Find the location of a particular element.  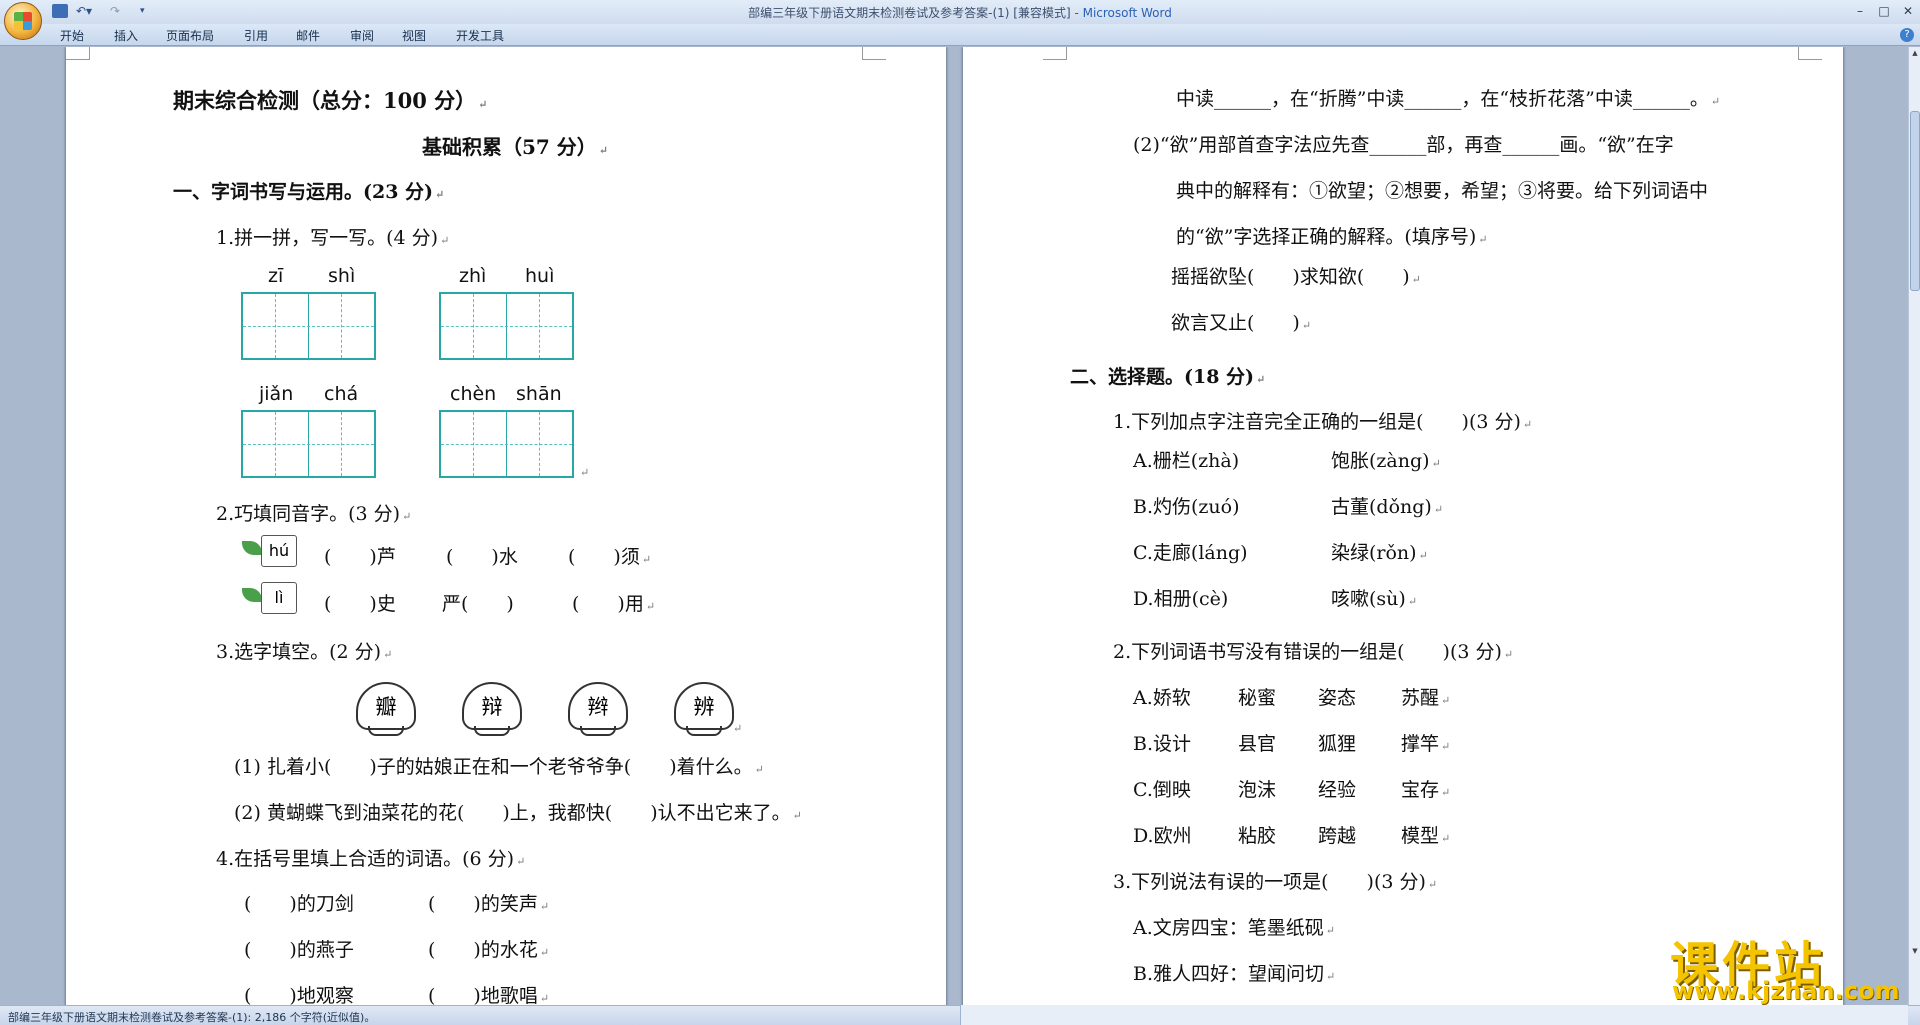

blank-item: ( )史 is located at coordinates (360, 604).